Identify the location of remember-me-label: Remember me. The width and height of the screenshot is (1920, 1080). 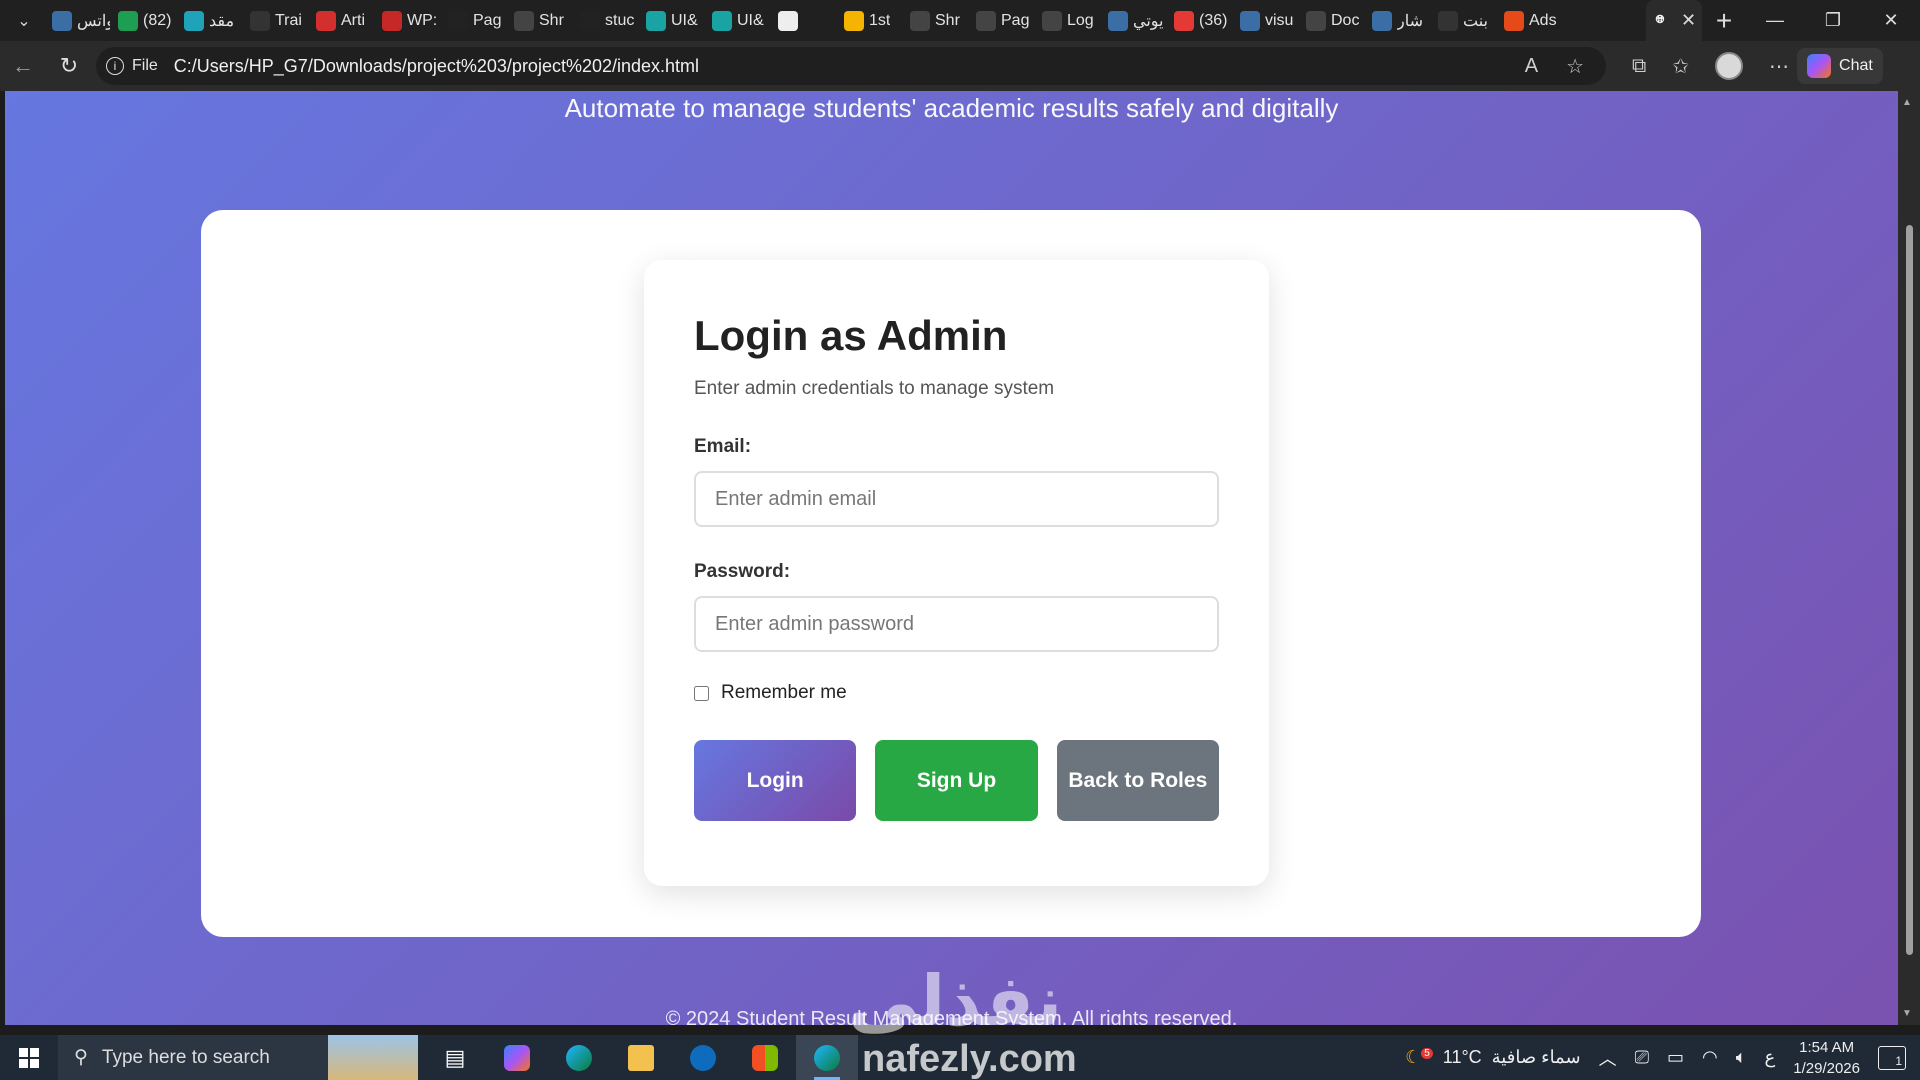
(784, 693).